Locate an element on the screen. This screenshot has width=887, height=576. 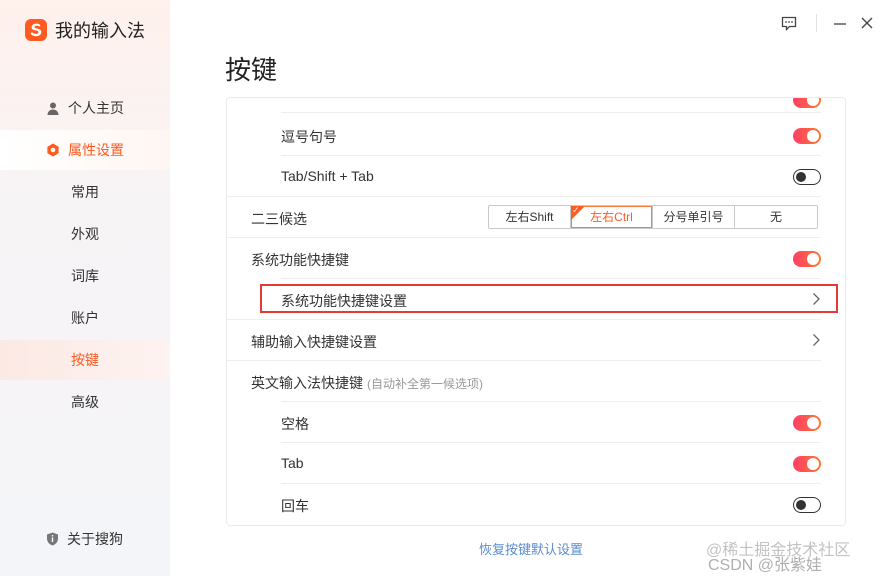
row-label: 回车 is located at coordinates (295, 506).